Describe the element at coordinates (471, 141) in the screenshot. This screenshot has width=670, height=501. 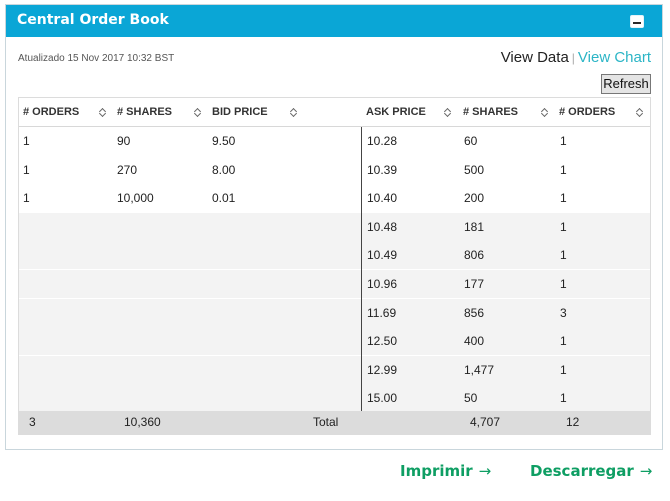
I see `ask-shares-cell: 60` at that location.